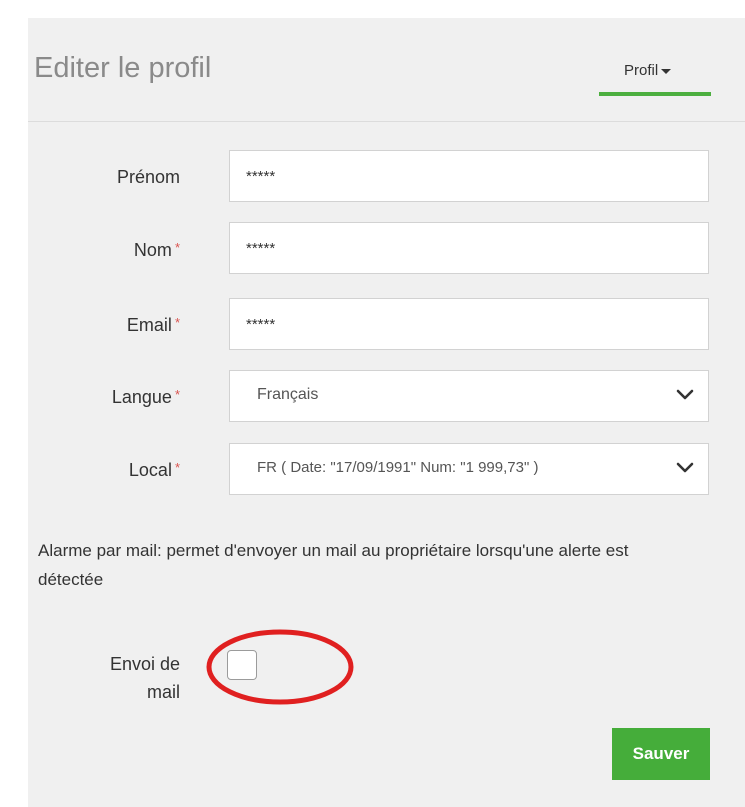  What do you see at coordinates (154, 470) in the screenshot?
I see `locale-label: Local *` at bounding box center [154, 470].